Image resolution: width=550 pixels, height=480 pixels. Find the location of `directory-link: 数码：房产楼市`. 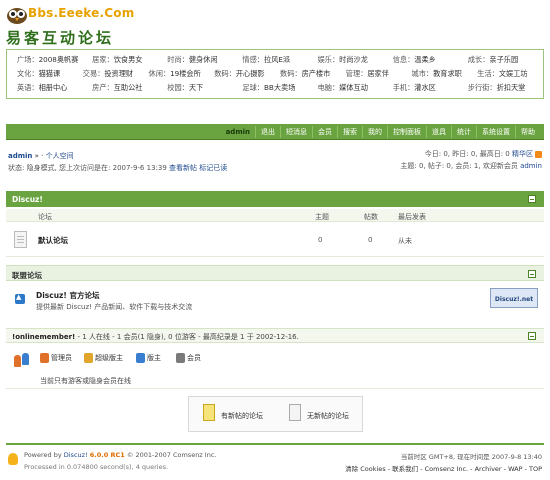

directory-link: 数码：房产楼市 is located at coordinates (313, 76).